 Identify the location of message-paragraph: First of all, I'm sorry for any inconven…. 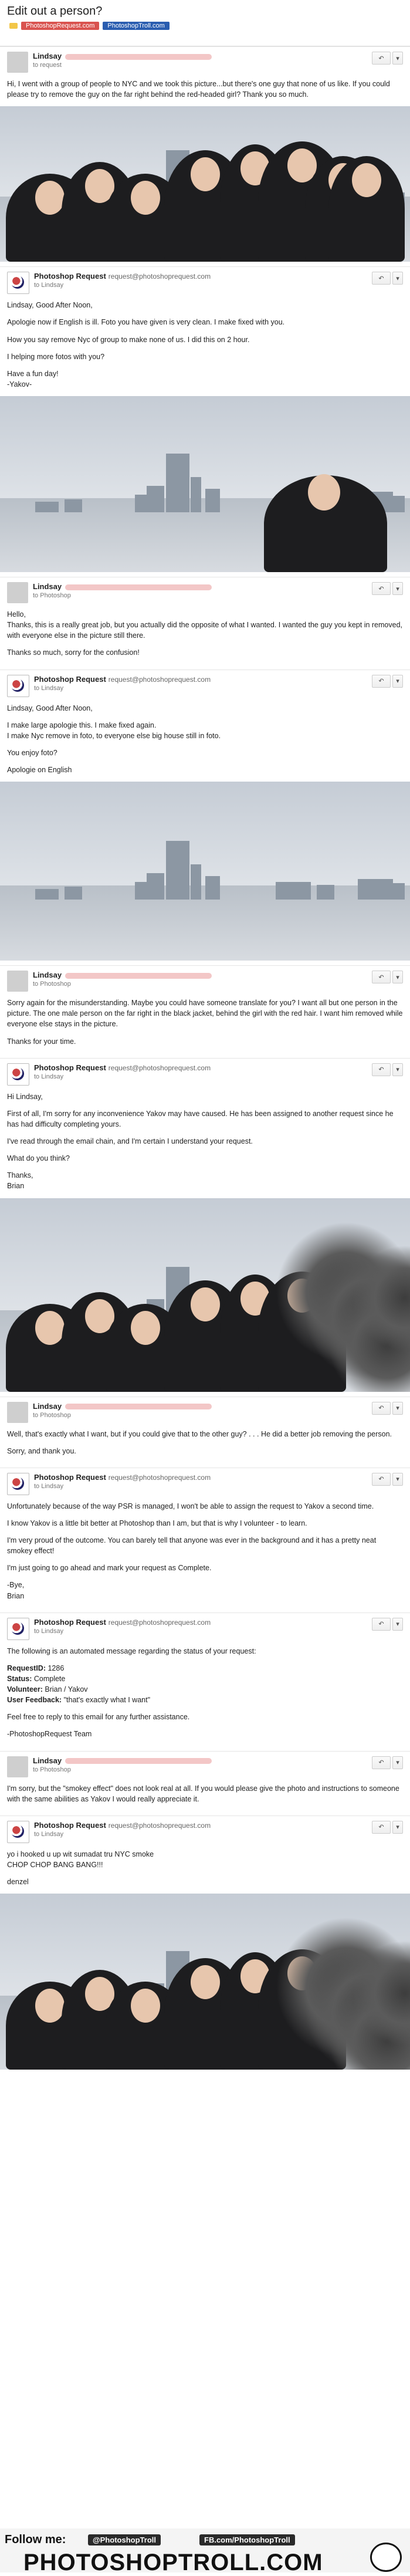
(200, 1118).